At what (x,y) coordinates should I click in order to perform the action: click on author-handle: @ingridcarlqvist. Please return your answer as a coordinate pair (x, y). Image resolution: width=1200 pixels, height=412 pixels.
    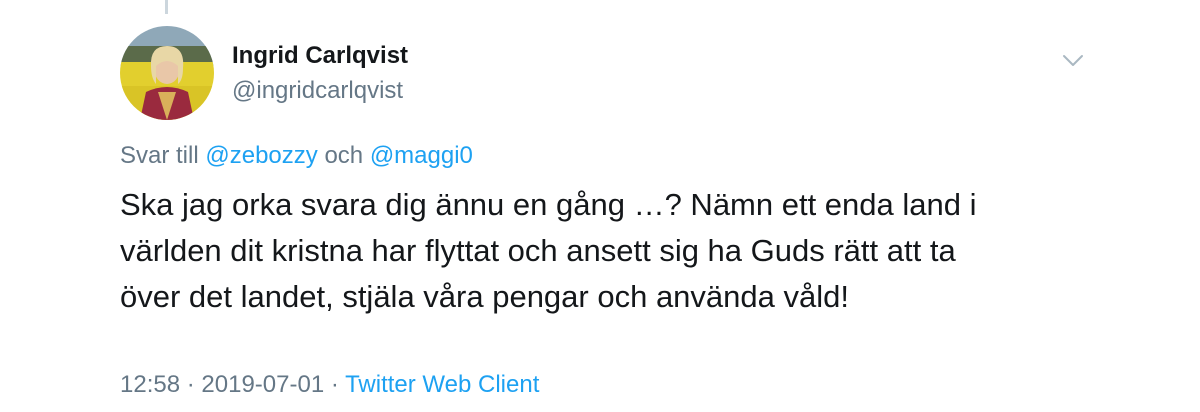
    Looking at the image, I should click on (317, 91).